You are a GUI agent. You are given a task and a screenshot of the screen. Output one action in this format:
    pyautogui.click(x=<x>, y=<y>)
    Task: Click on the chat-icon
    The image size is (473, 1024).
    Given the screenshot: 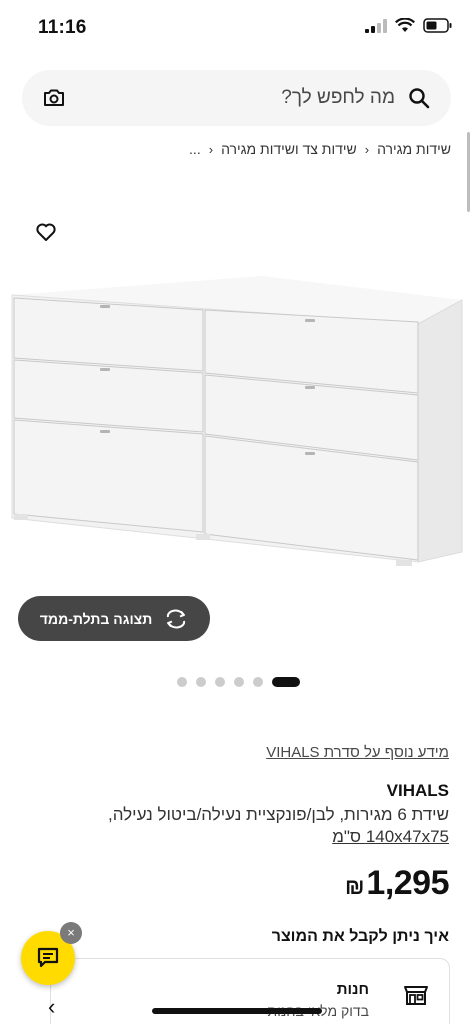 What is the action you would take?
    pyautogui.click(x=48, y=957)
    